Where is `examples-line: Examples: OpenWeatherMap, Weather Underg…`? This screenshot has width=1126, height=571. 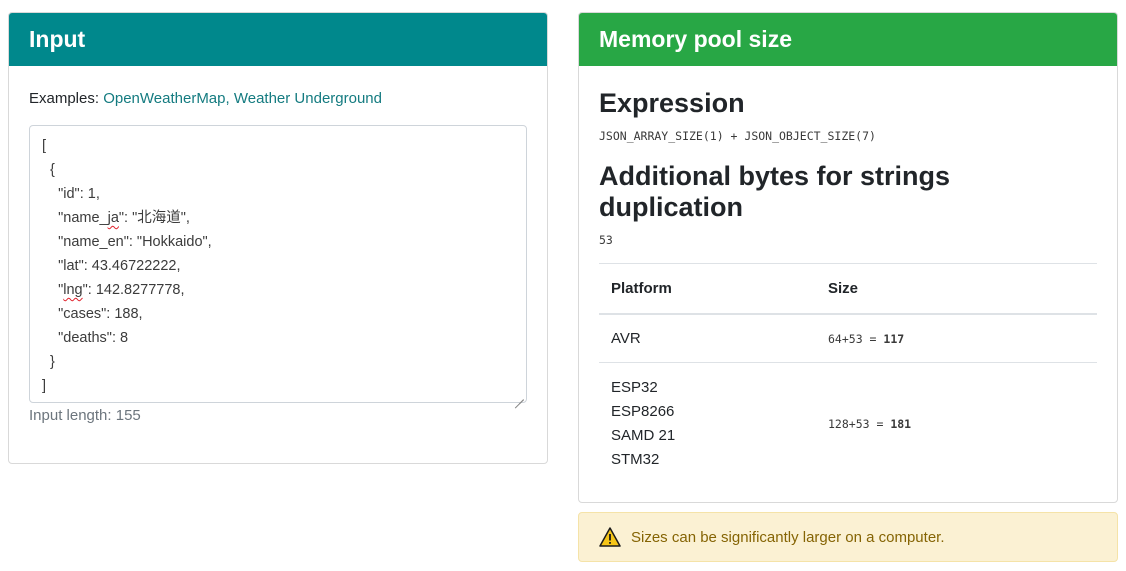 examples-line: Examples: OpenWeatherMap, Weather Underg… is located at coordinates (278, 98).